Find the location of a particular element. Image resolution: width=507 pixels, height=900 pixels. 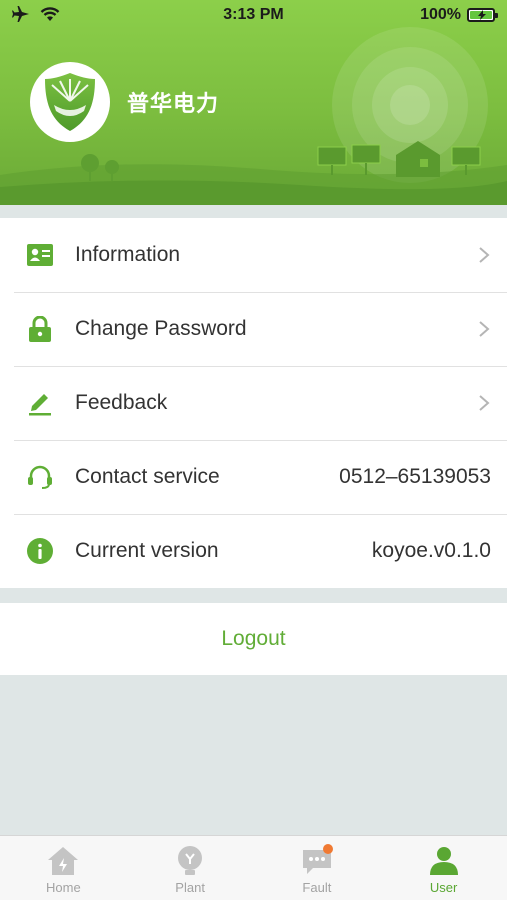

tab-home: Home is located at coordinates (63, 868).